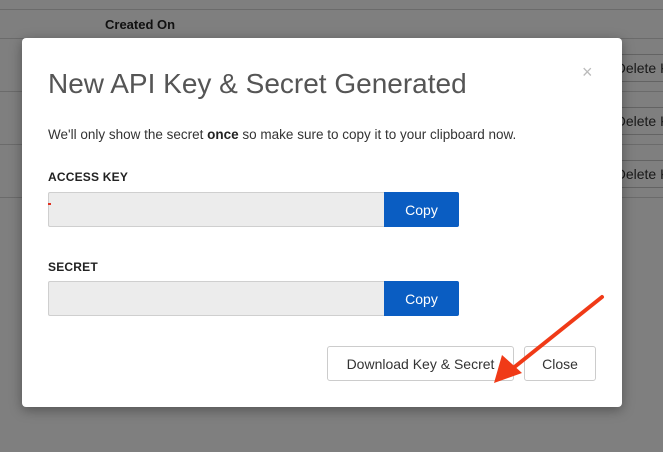  I want to click on input-caret-mark, so click(49, 204).